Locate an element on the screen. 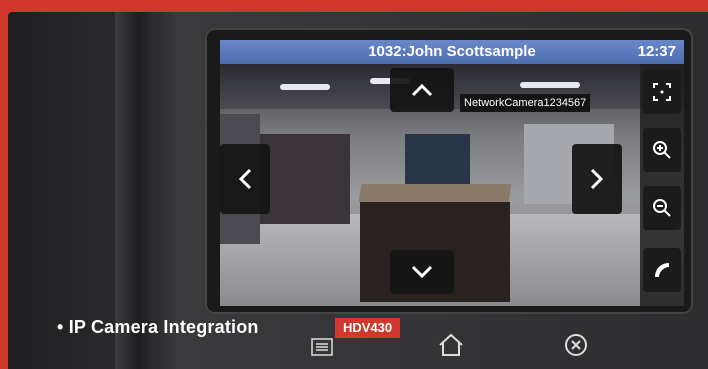 The width and height of the screenshot is (708, 369). cancel-icon is located at coordinates (576, 345).